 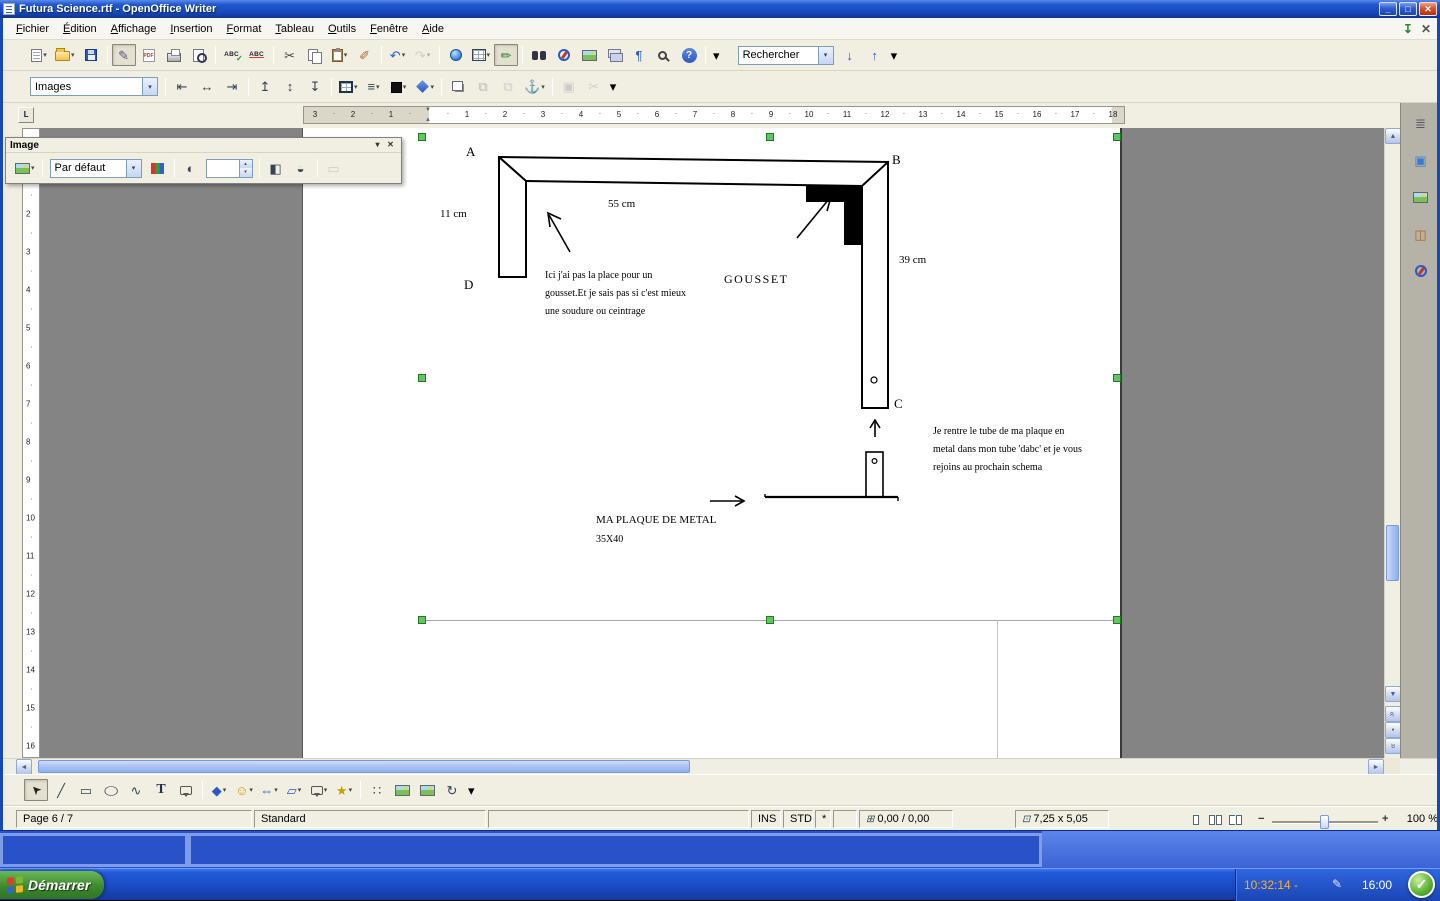 What do you see at coordinates (1393, 746) in the screenshot?
I see `next-page-icon: «` at bounding box center [1393, 746].